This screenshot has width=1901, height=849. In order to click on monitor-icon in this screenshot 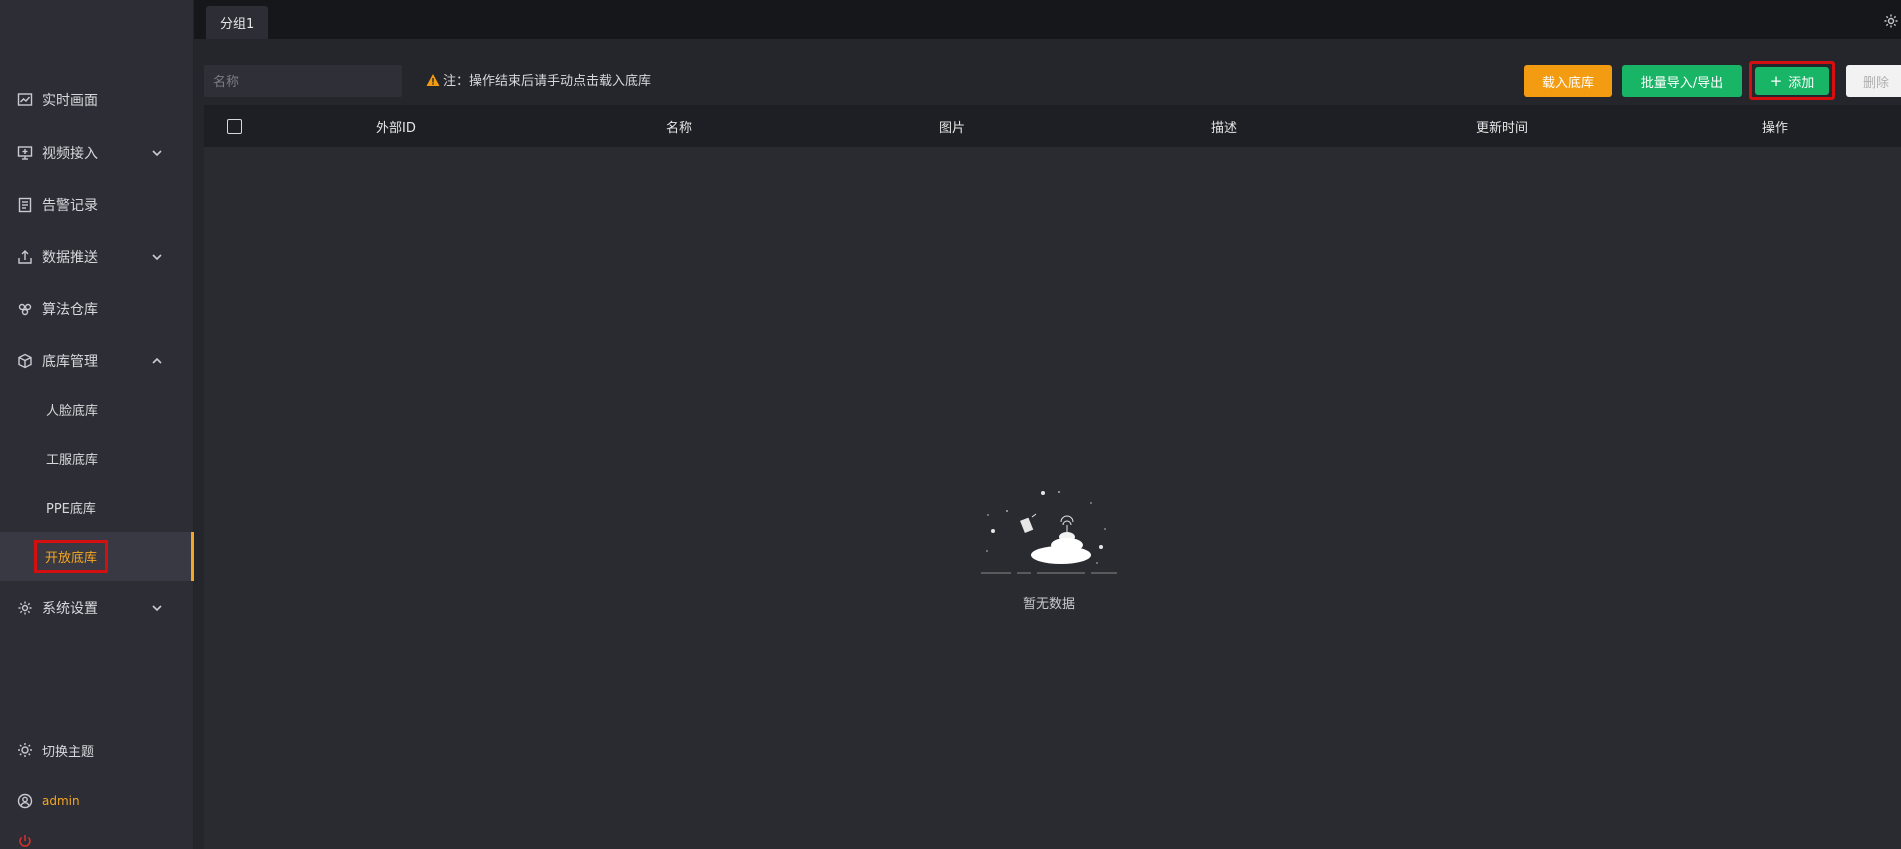, I will do `click(25, 153)`.